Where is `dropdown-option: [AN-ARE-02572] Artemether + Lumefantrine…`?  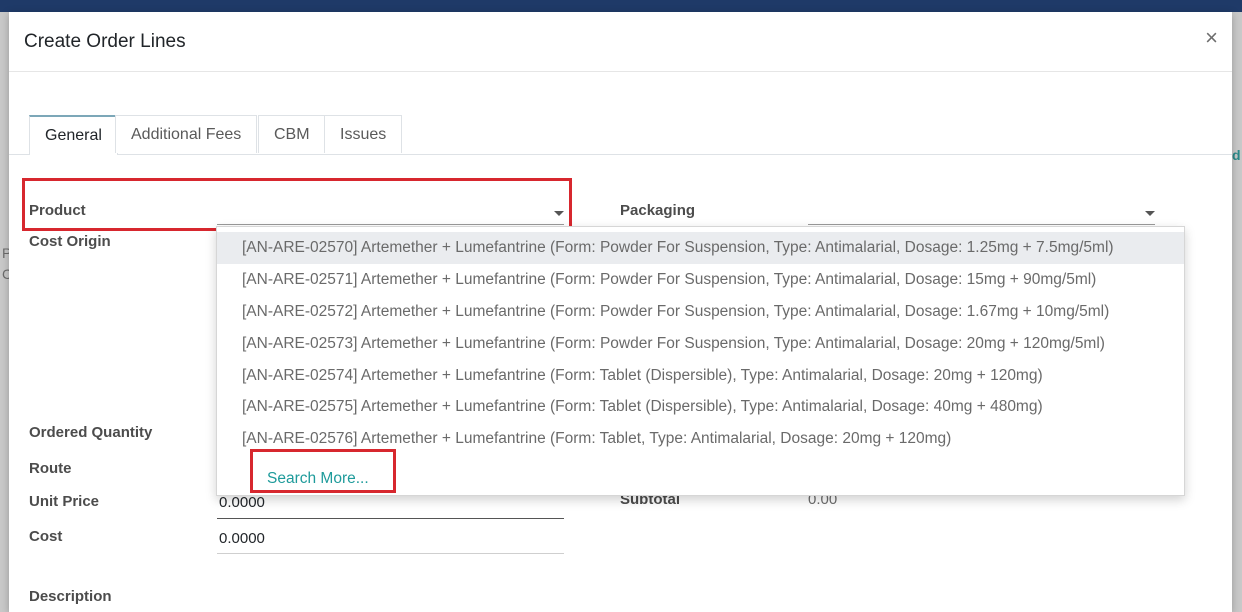
dropdown-option: [AN-ARE-02572] Artemether + Lumefantrine… is located at coordinates (700, 312).